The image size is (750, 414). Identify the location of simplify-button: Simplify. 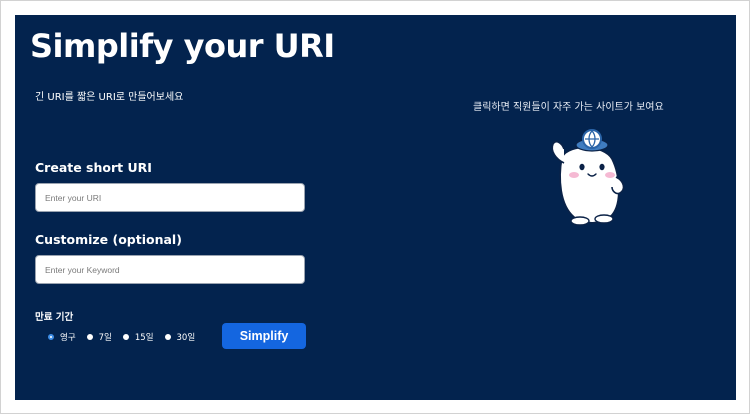
(264, 336).